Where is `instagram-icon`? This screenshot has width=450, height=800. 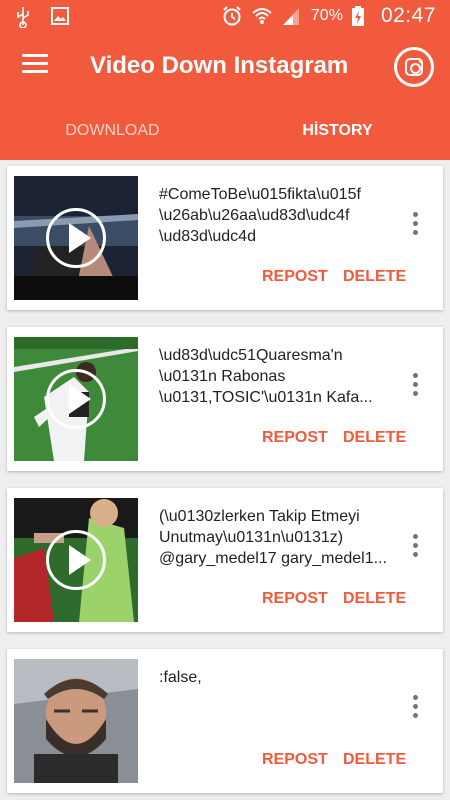
instagram-icon is located at coordinates (414, 67).